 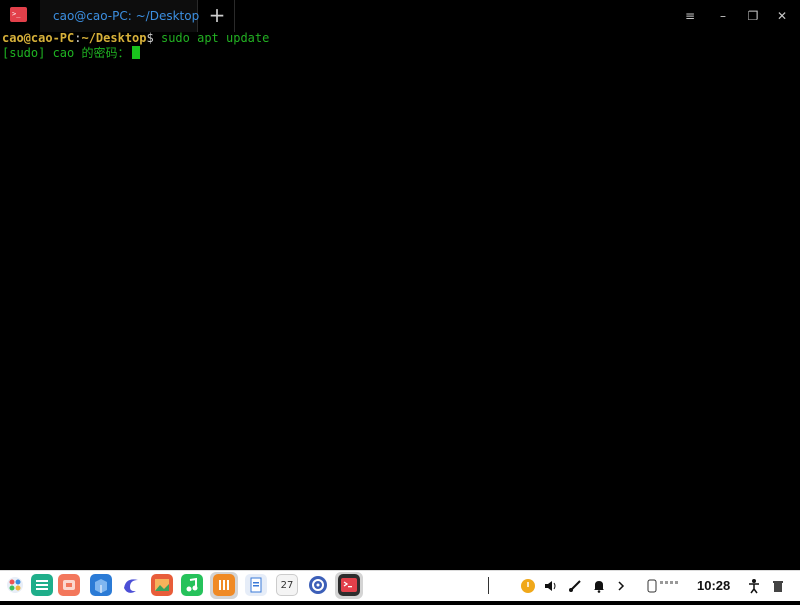 What do you see at coordinates (66, 53) in the screenshot?
I see `sudo-password-prompt: [sudo] cao 的密码：` at bounding box center [66, 53].